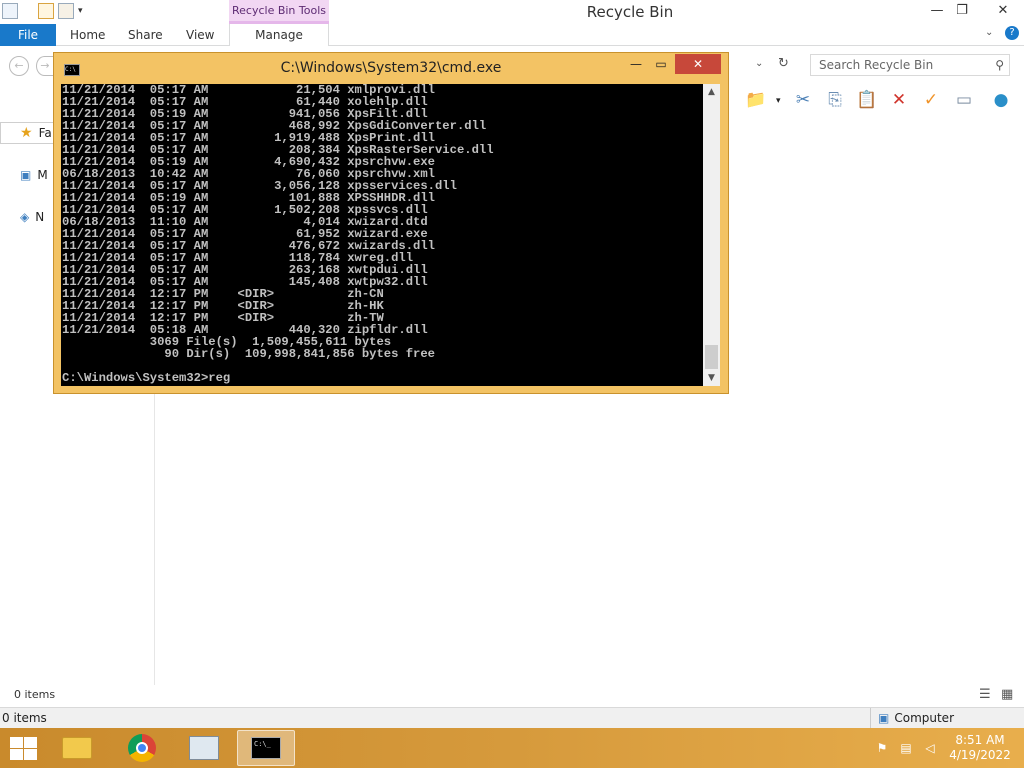 The width and height of the screenshot is (1024, 768). Describe the element at coordinates (882, 748) in the screenshot. I see `action-center-icon: ⚑` at that location.